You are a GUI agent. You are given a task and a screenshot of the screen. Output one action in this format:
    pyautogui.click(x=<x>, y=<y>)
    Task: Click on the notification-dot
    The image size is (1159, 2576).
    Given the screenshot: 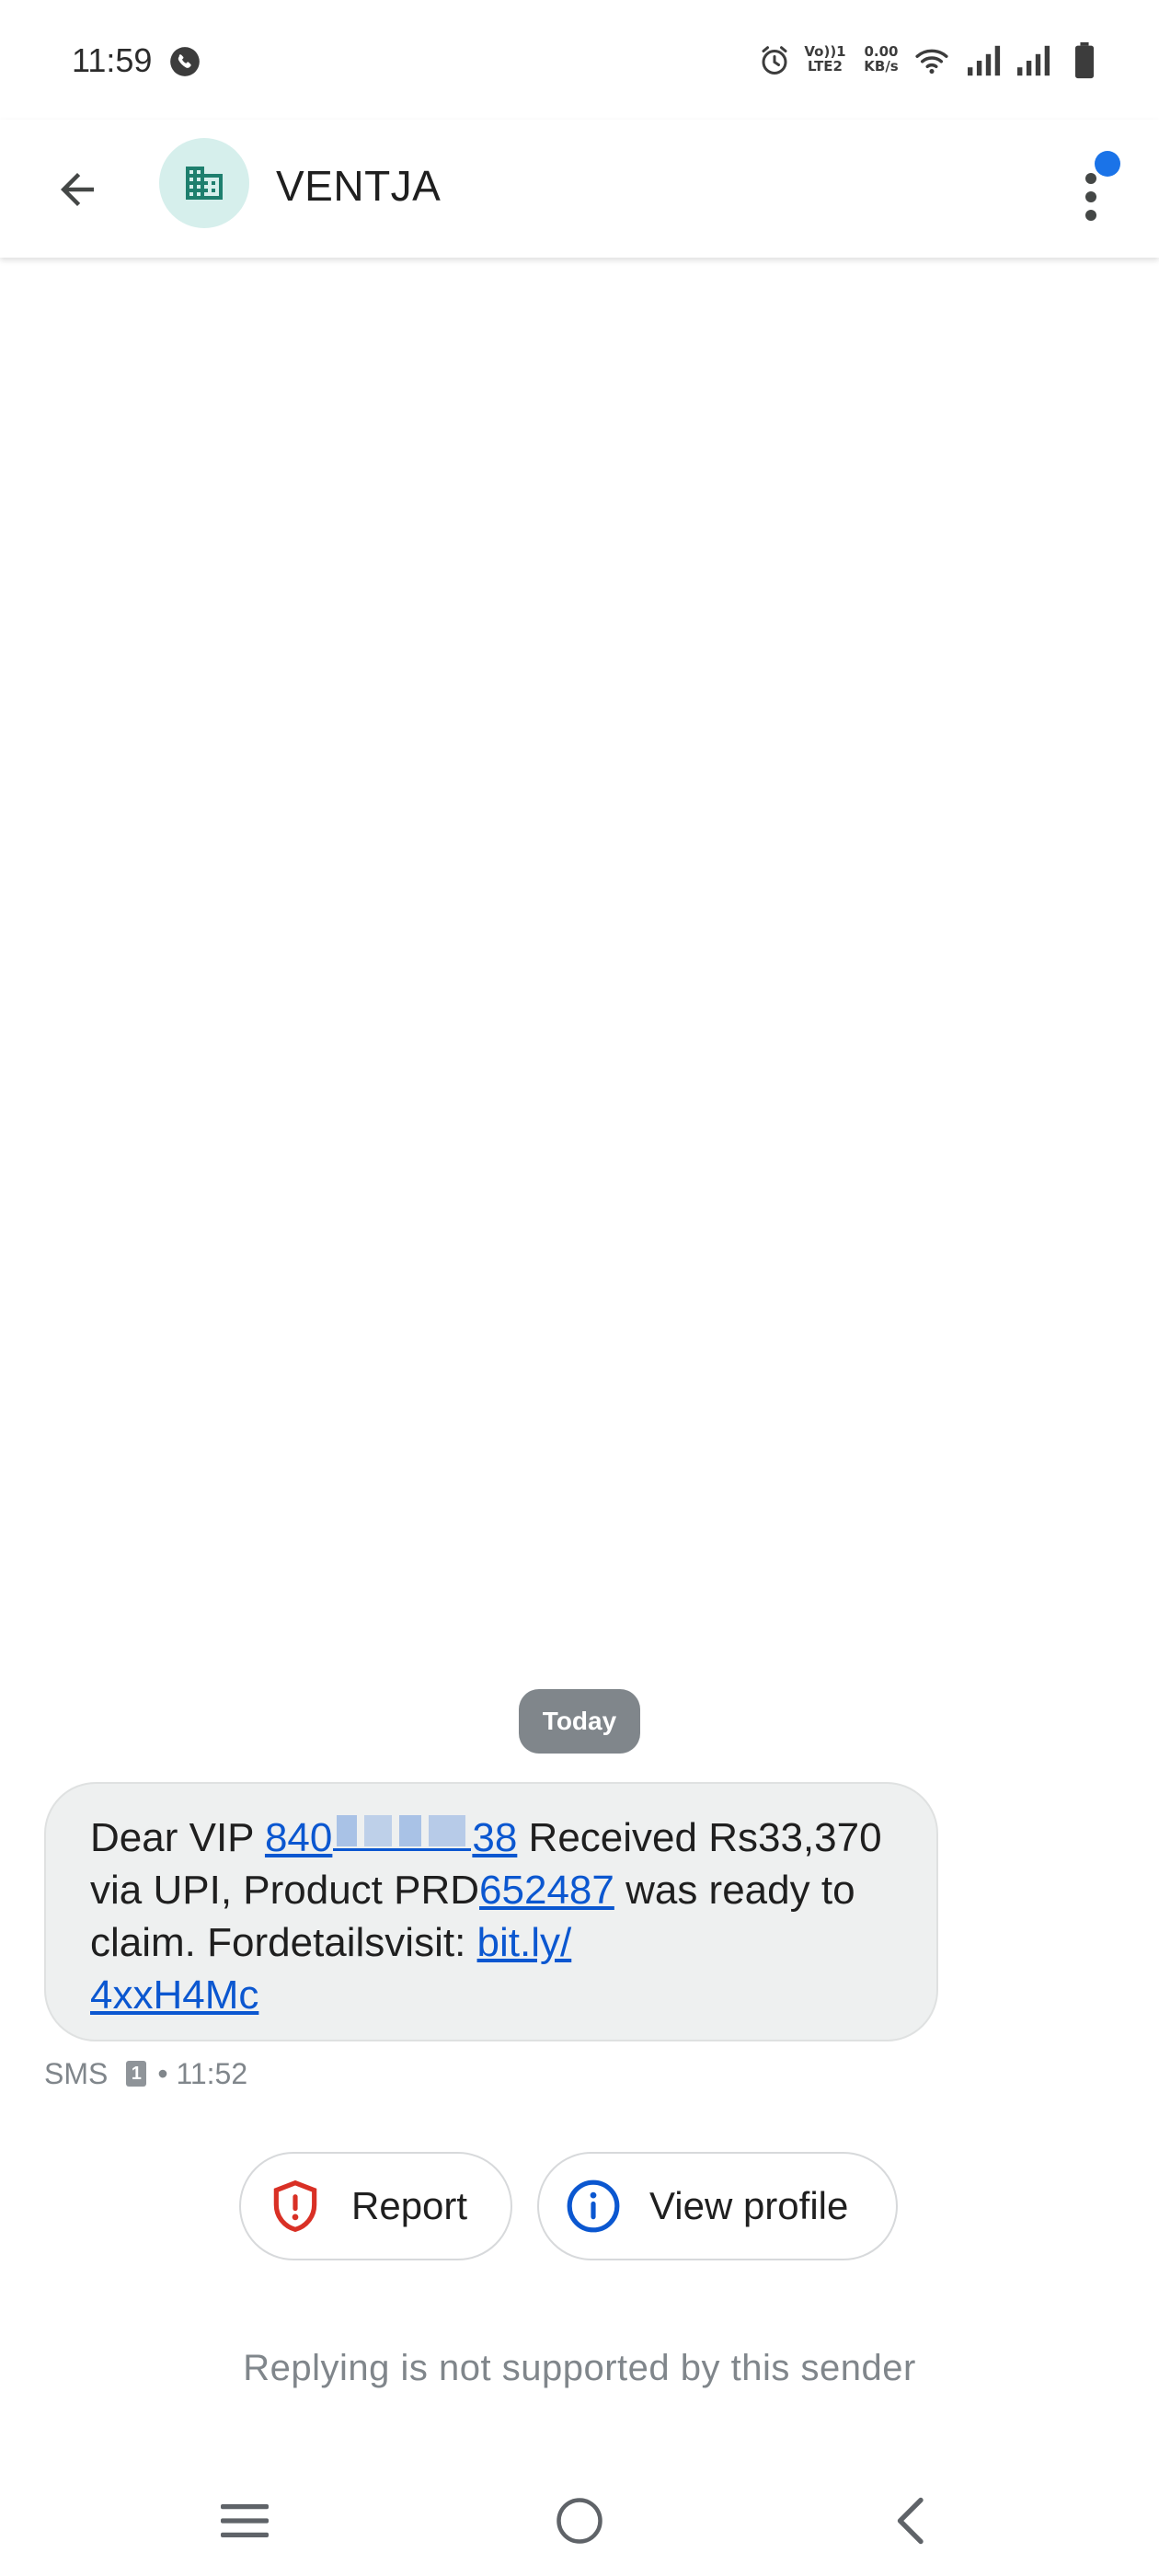 What is the action you would take?
    pyautogui.click(x=1107, y=164)
    